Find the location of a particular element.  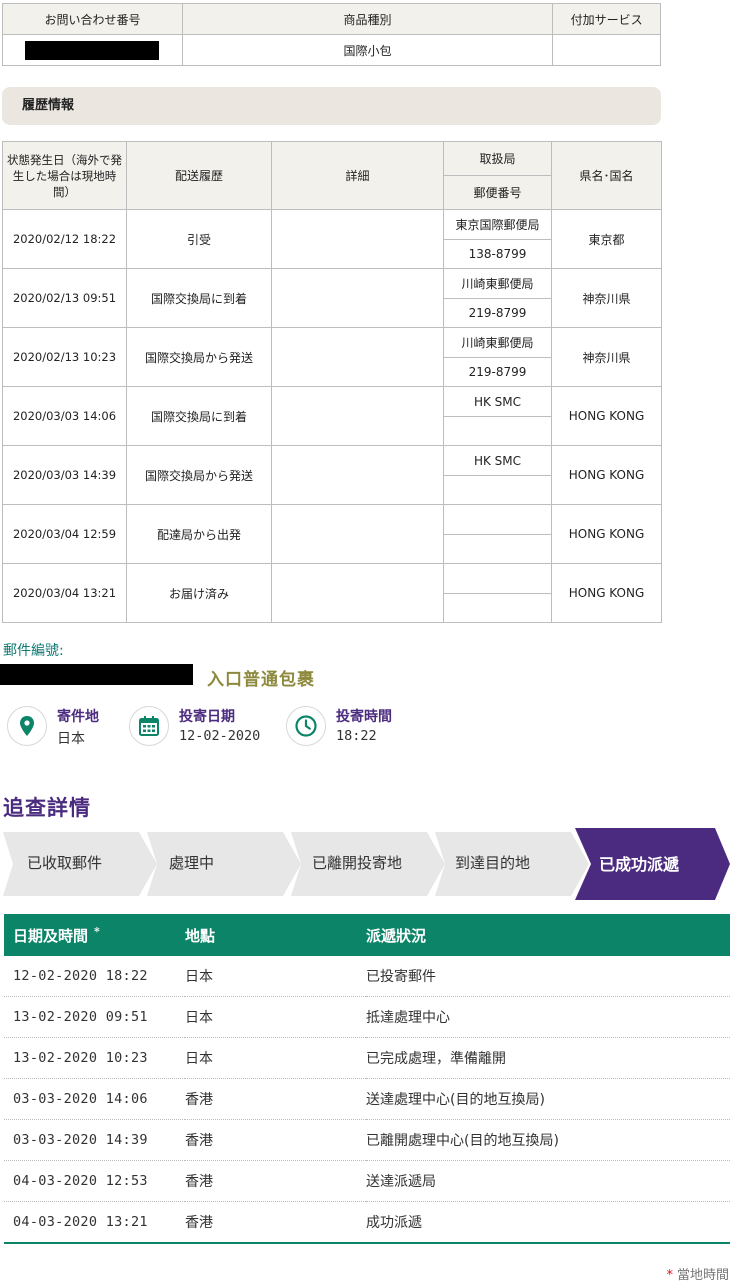

footnote: * 當地時間 is located at coordinates (697, 1273).